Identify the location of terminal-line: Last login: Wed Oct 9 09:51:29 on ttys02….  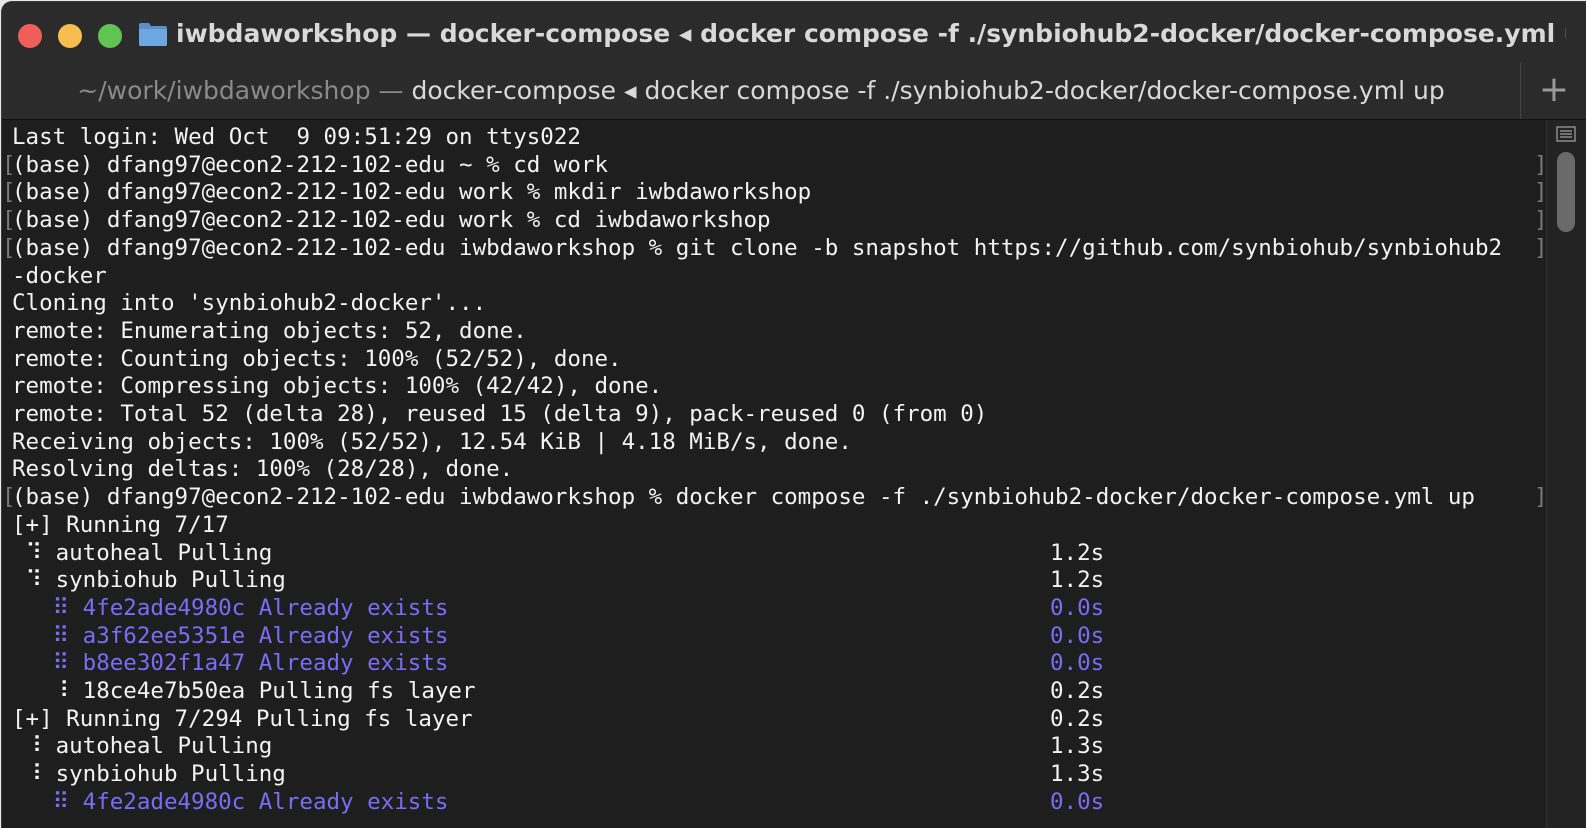
(296, 137).